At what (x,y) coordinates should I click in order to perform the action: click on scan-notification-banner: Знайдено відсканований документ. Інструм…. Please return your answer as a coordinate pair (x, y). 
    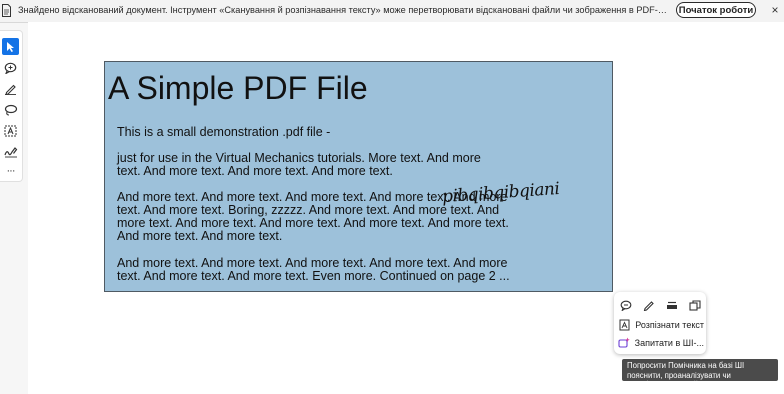
    Looking at the image, I should click on (392, 11).